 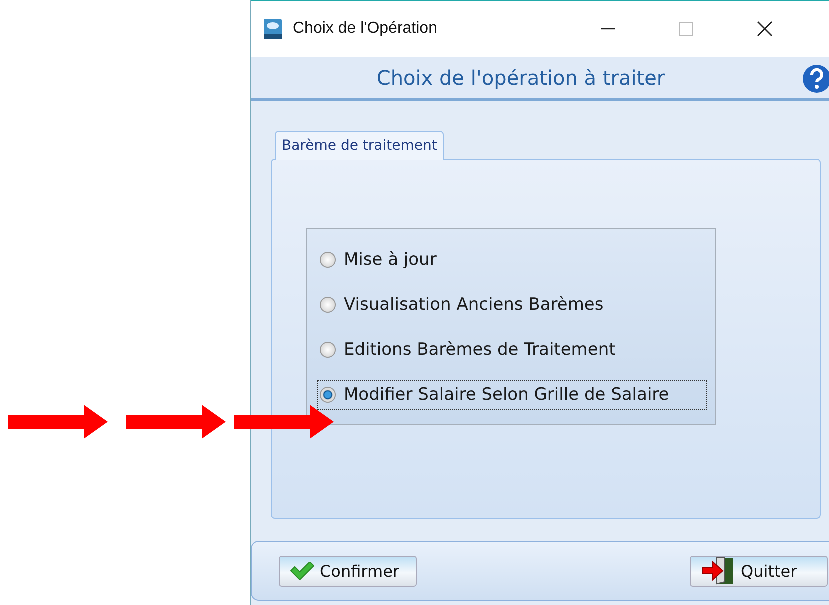 What do you see at coordinates (390, 260) in the screenshot?
I see `option-label: Mise à jour` at bounding box center [390, 260].